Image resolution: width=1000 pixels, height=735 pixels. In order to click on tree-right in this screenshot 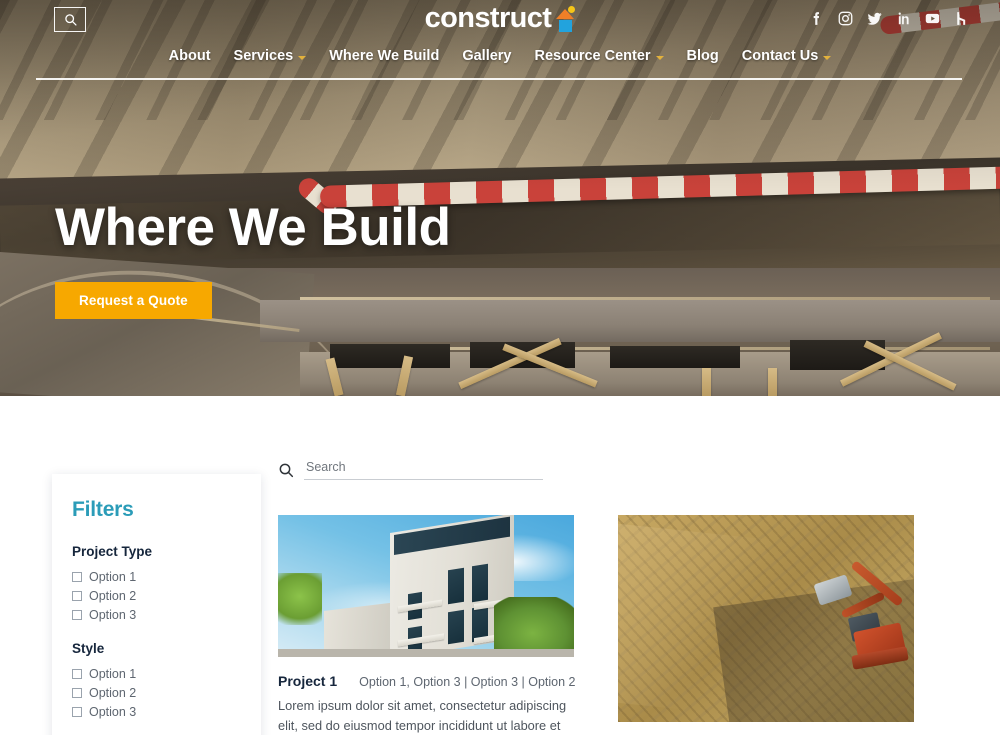, I will do `click(534, 627)`.